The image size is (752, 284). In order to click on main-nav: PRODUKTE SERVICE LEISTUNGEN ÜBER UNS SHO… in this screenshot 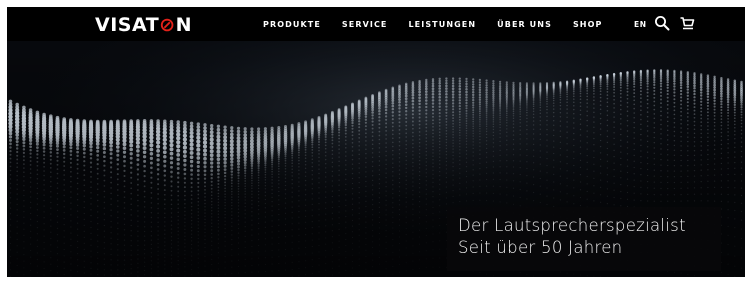, I will do `click(443, 24)`.